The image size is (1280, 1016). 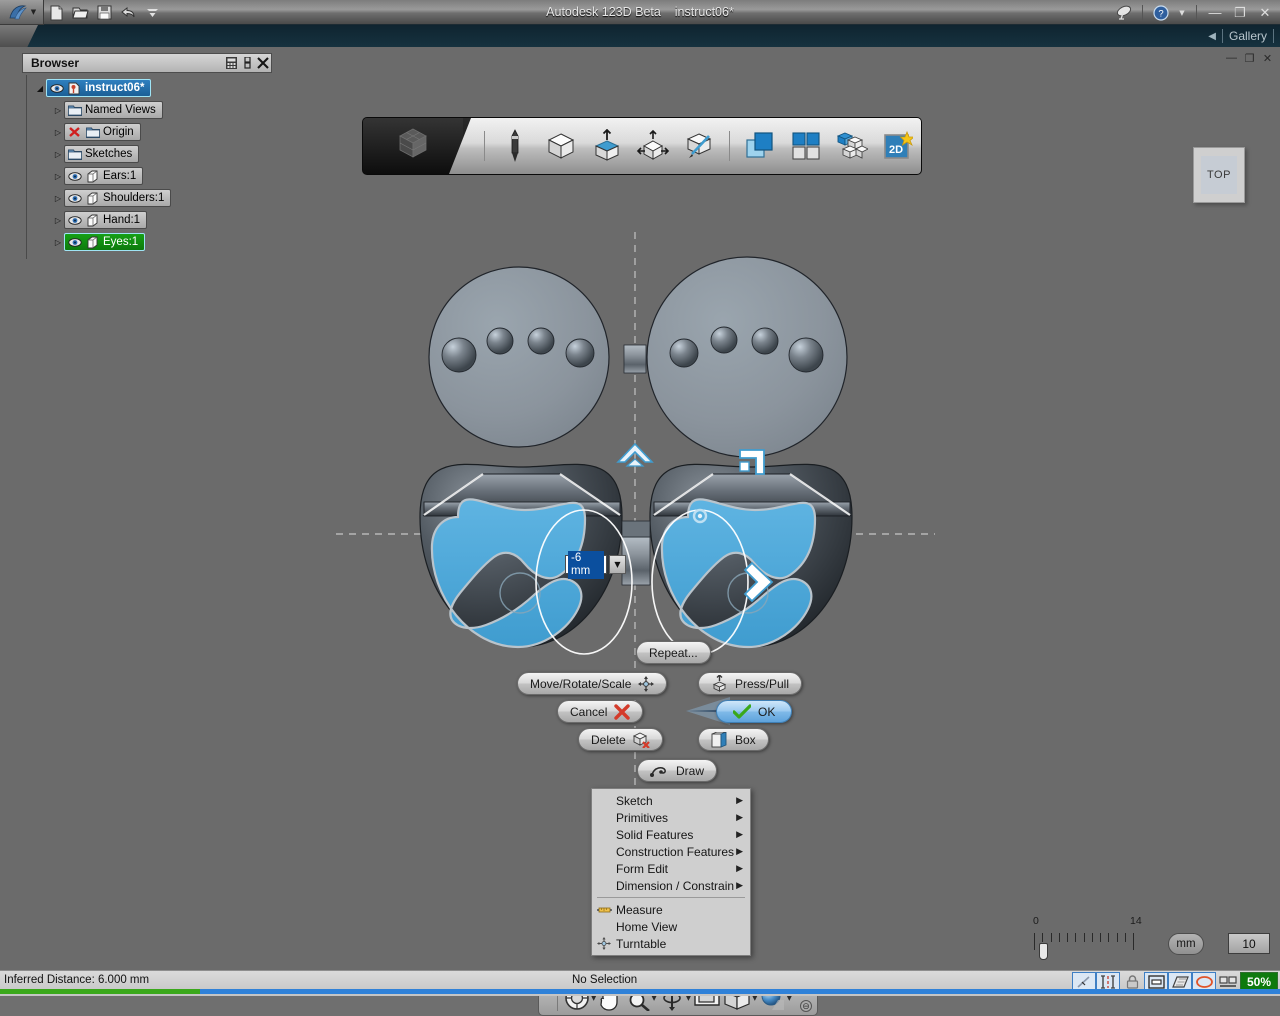 I want to click on primitives-tool, so click(x=561, y=146).